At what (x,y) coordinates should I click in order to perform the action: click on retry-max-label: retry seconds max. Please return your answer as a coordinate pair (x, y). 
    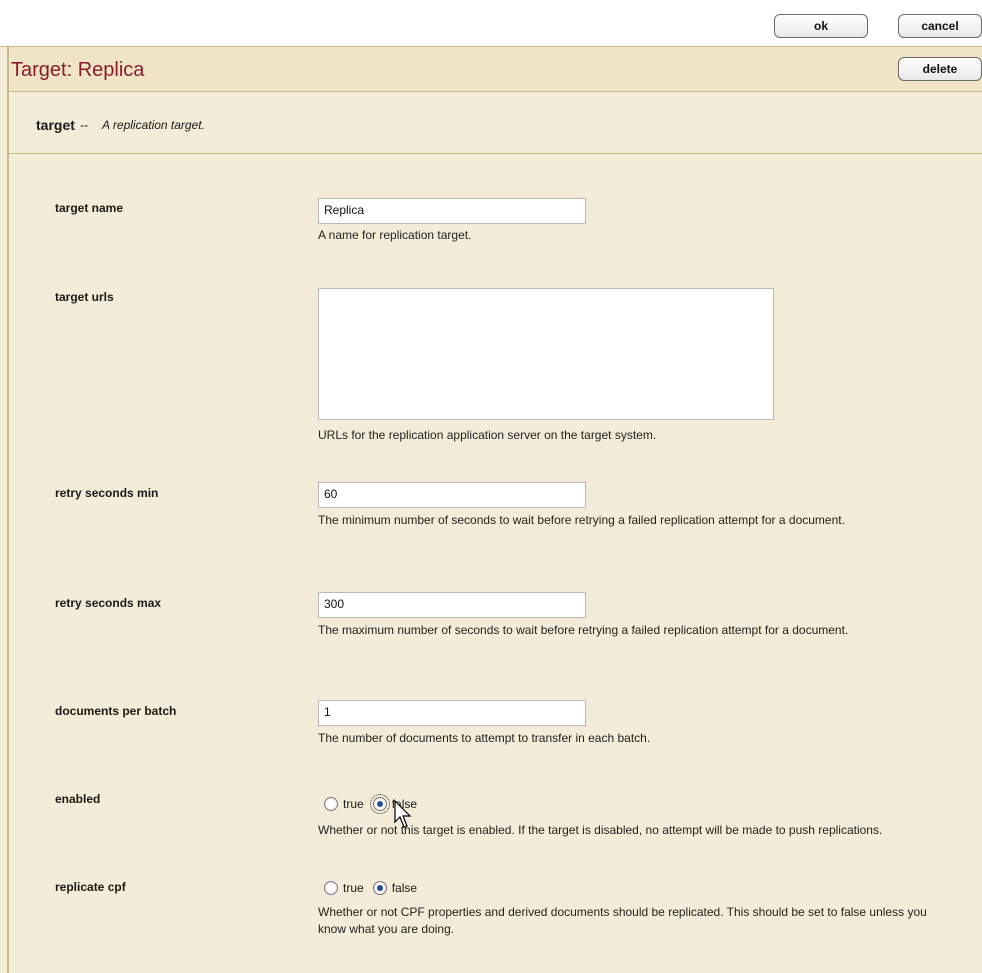
    Looking at the image, I should click on (108, 603).